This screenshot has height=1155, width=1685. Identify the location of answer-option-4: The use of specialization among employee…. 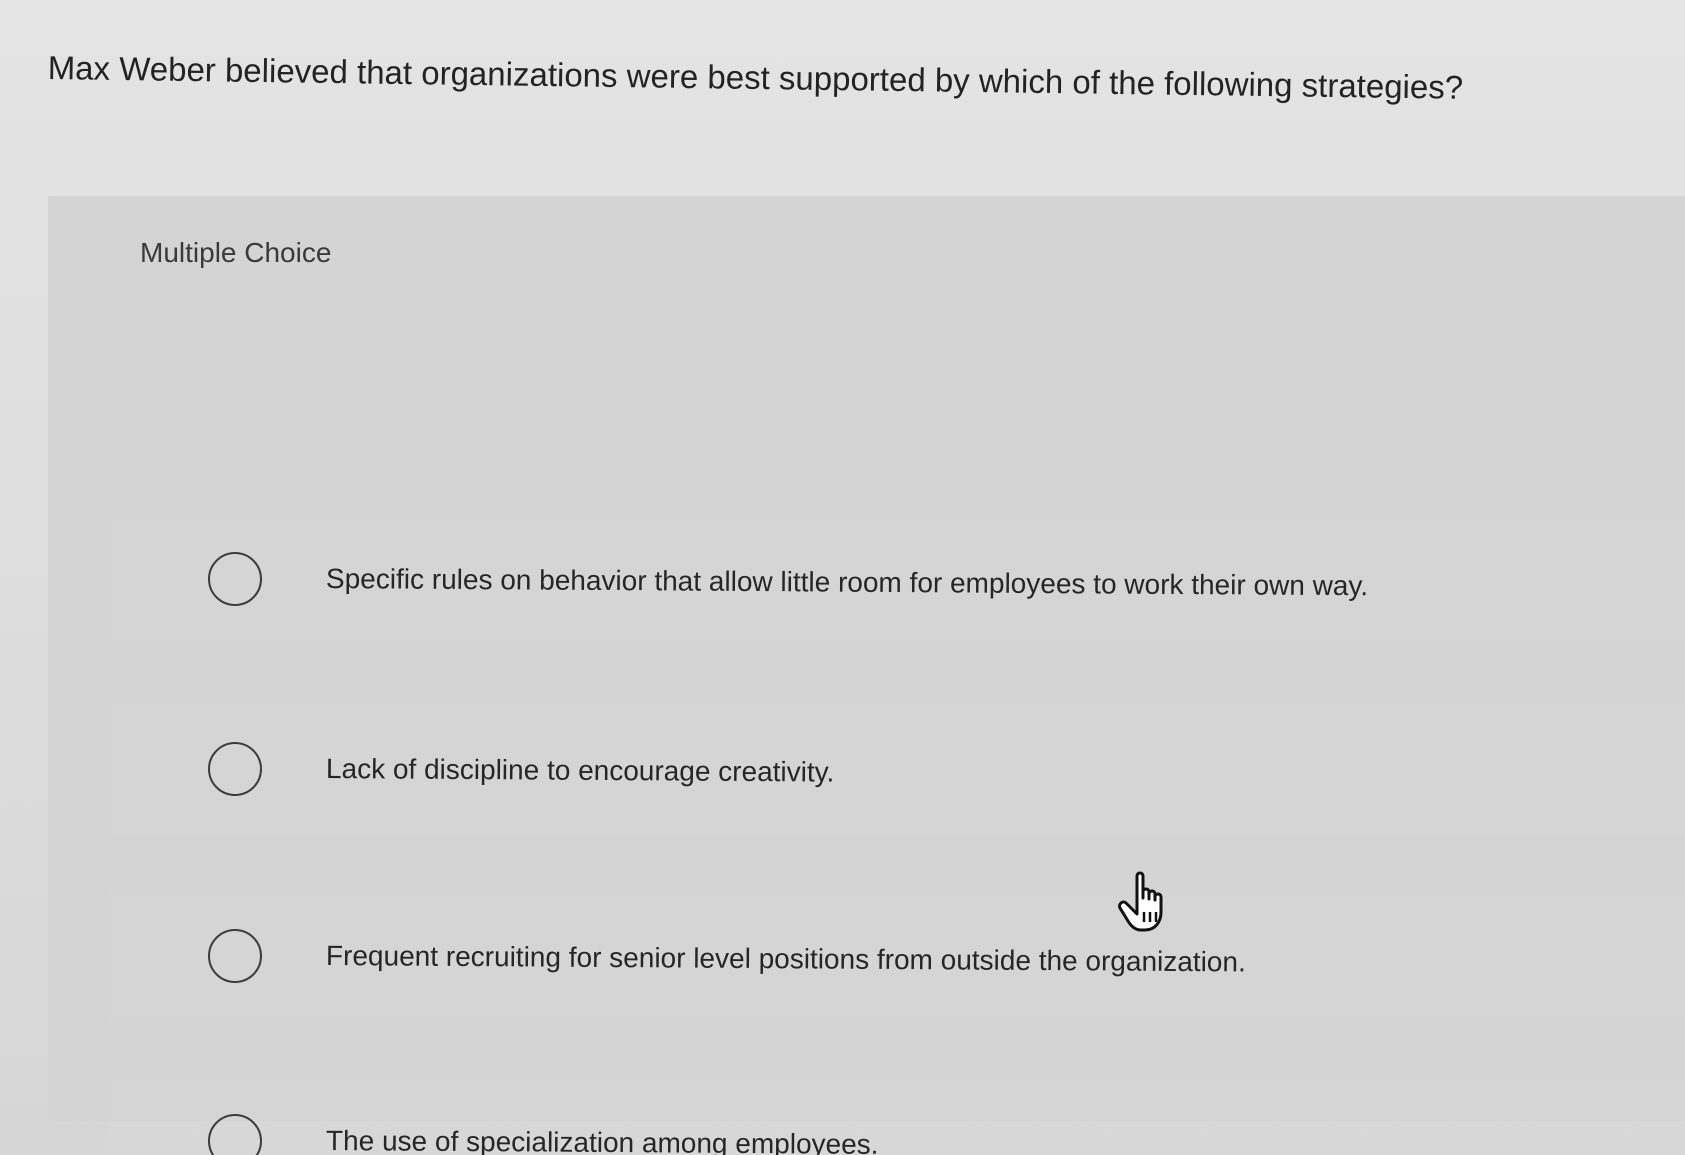
(896, 1115).